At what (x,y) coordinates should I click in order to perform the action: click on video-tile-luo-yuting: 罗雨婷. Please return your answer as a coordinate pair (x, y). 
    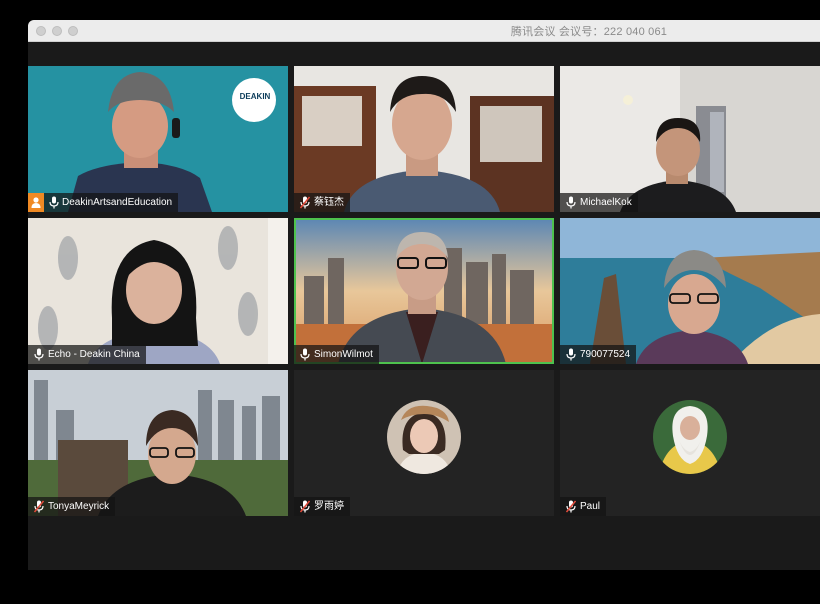
    Looking at the image, I should click on (424, 443).